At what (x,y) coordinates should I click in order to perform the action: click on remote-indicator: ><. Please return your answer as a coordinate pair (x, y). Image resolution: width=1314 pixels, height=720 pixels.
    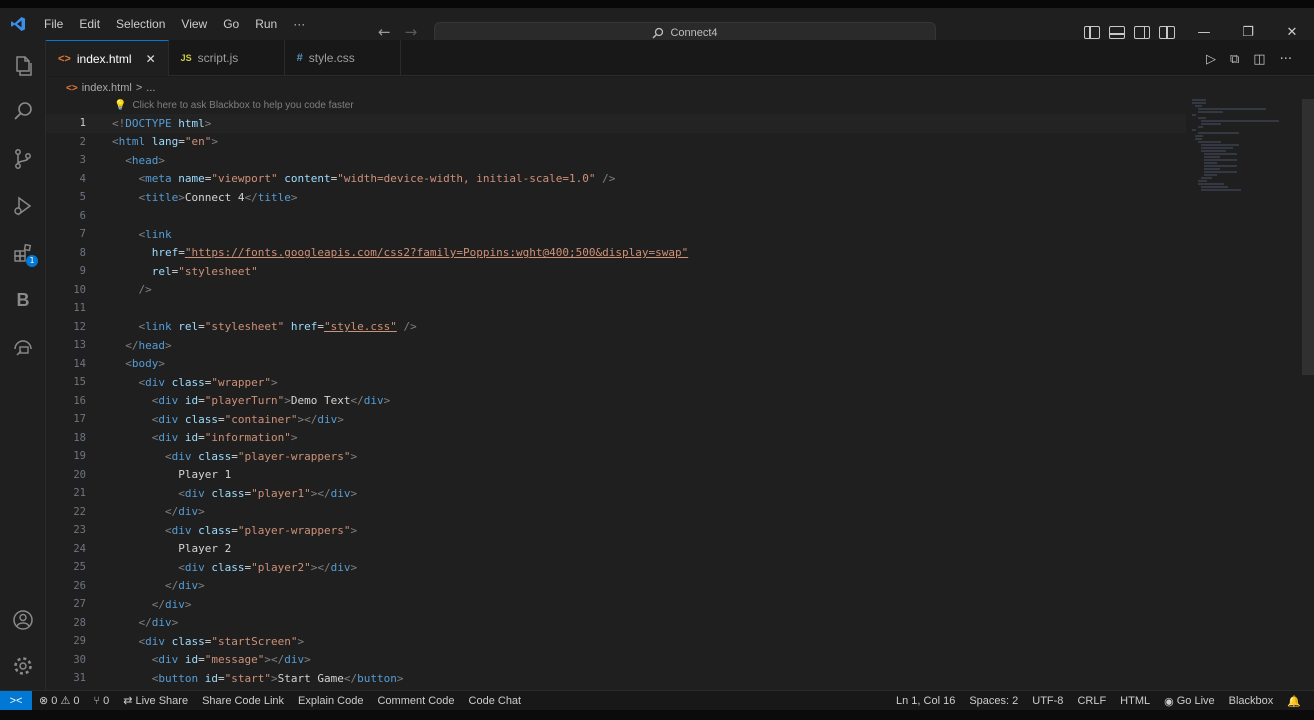
    Looking at the image, I should click on (16, 700).